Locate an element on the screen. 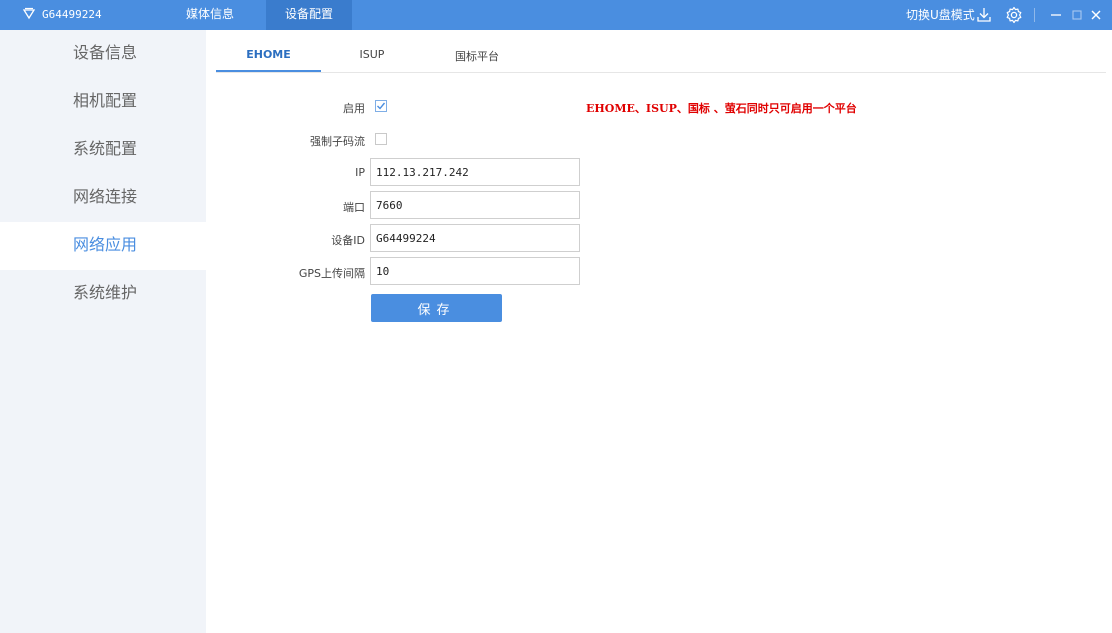  enable-label: 启用 is located at coordinates (354, 108).